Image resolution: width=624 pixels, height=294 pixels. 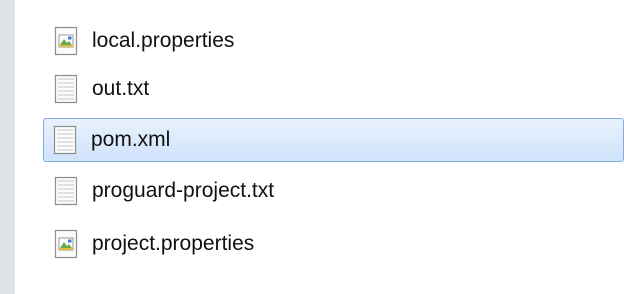 I want to click on file-item-pom-xml: pom.xml, so click(x=333, y=140).